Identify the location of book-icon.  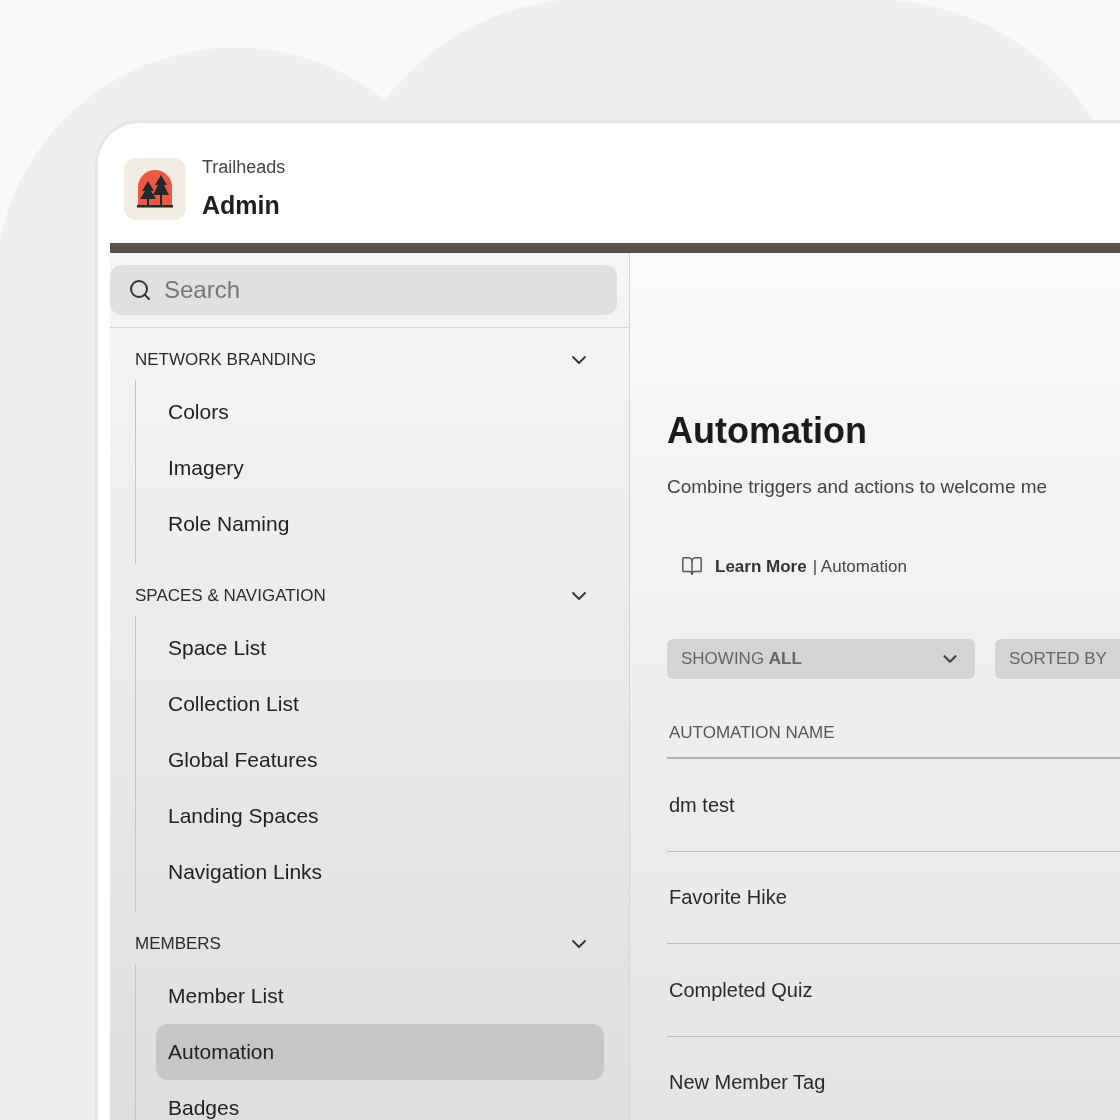
(692, 566).